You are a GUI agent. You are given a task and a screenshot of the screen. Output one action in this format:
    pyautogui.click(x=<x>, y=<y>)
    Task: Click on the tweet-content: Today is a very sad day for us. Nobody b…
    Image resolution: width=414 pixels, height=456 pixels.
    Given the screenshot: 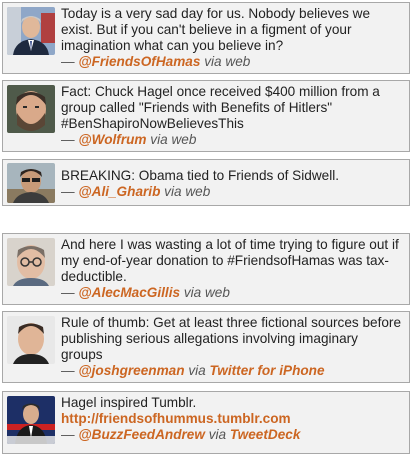 What is the action you would take?
    pyautogui.click(x=232, y=38)
    